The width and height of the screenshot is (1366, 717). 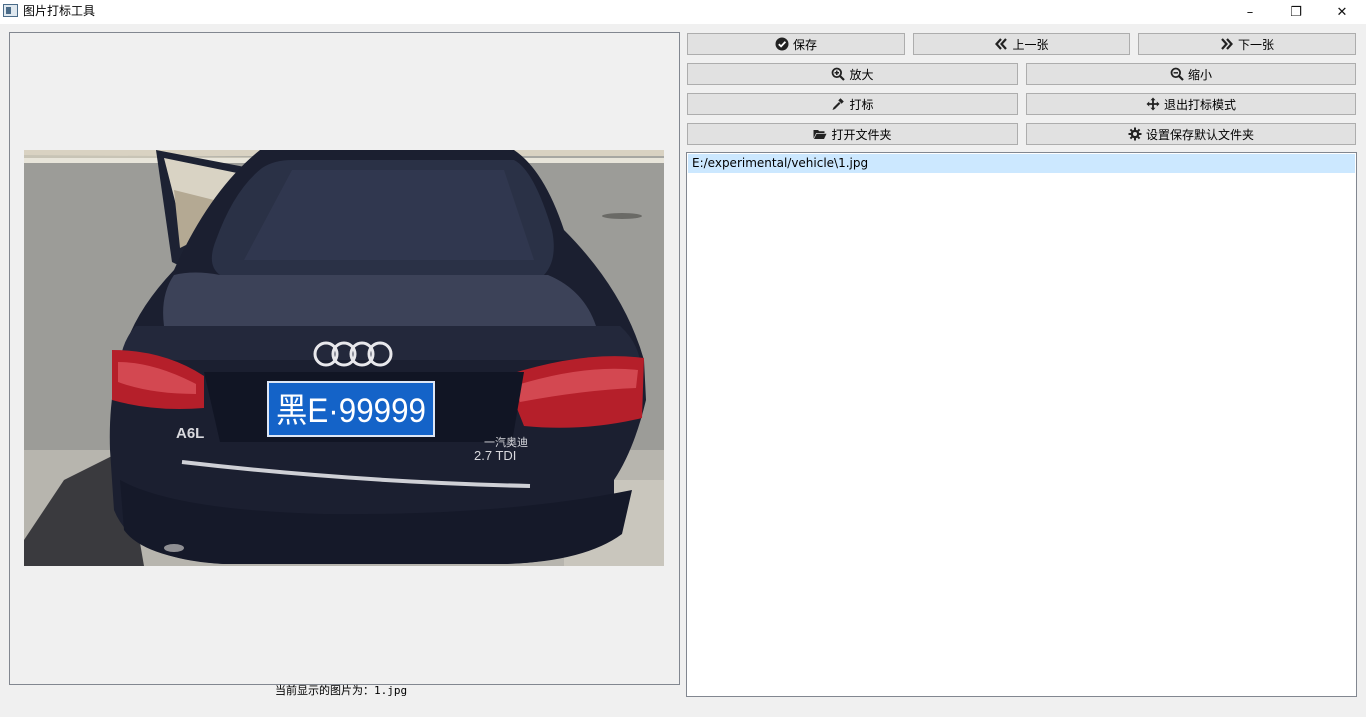 What do you see at coordinates (1001, 44) in the screenshot?
I see `angle-double-left-icon` at bounding box center [1001, 44].